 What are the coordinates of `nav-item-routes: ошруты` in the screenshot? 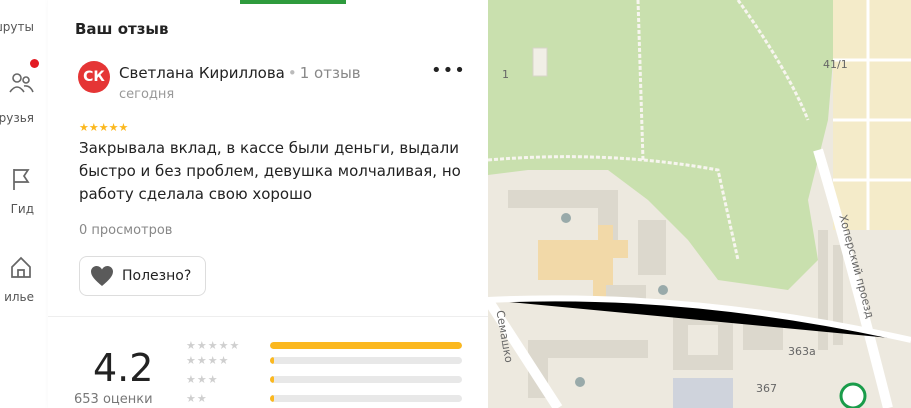 It's located at (24, 25).